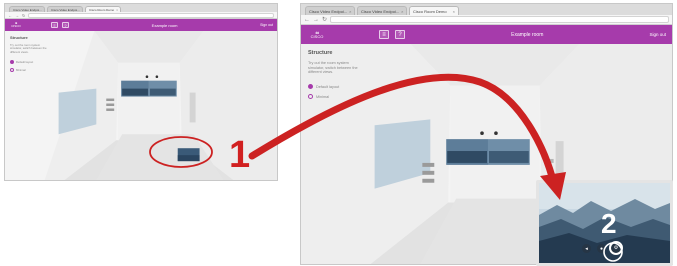  What do you see at coordinates (601, 248) in the screenshot?
I see `microphone-icon: ●` at bounding box center [601, 248].